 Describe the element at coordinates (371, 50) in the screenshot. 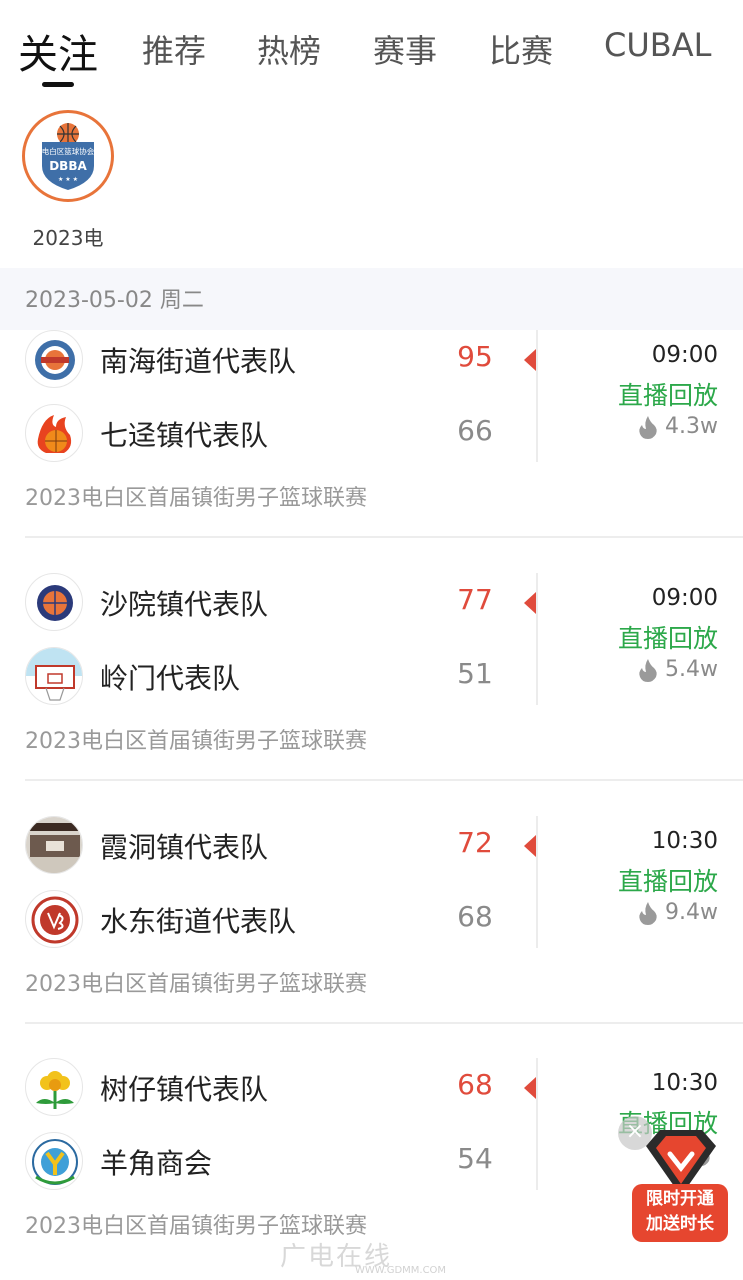

I see `top-tab-bar: 关注 推荐 热榜 赛事 比赛 CUBAL` at that location.